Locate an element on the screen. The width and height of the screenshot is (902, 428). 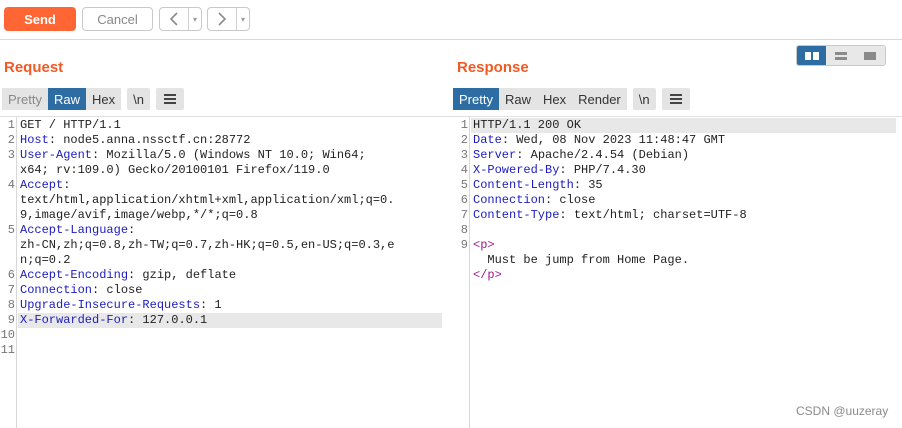
code-line: Date: Wed, 08 Nov 2023 11:48:47 GMT is located at coordinates (599, 140).